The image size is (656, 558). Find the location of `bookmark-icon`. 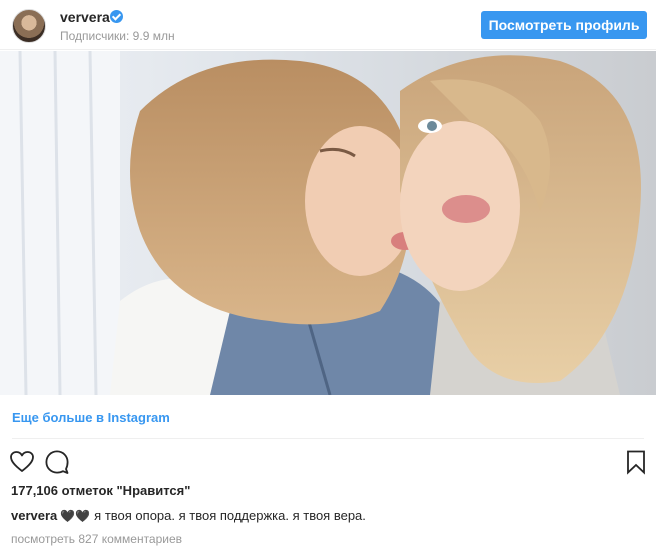

bookmark-icon is located at coordinates (636, 462).